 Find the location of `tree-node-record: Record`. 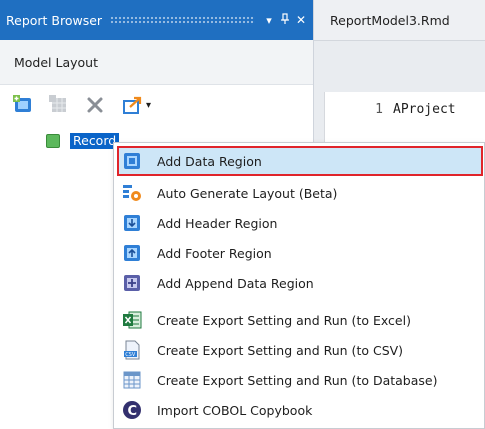

tree-node-record: Record is located at coordinates (83, 141).